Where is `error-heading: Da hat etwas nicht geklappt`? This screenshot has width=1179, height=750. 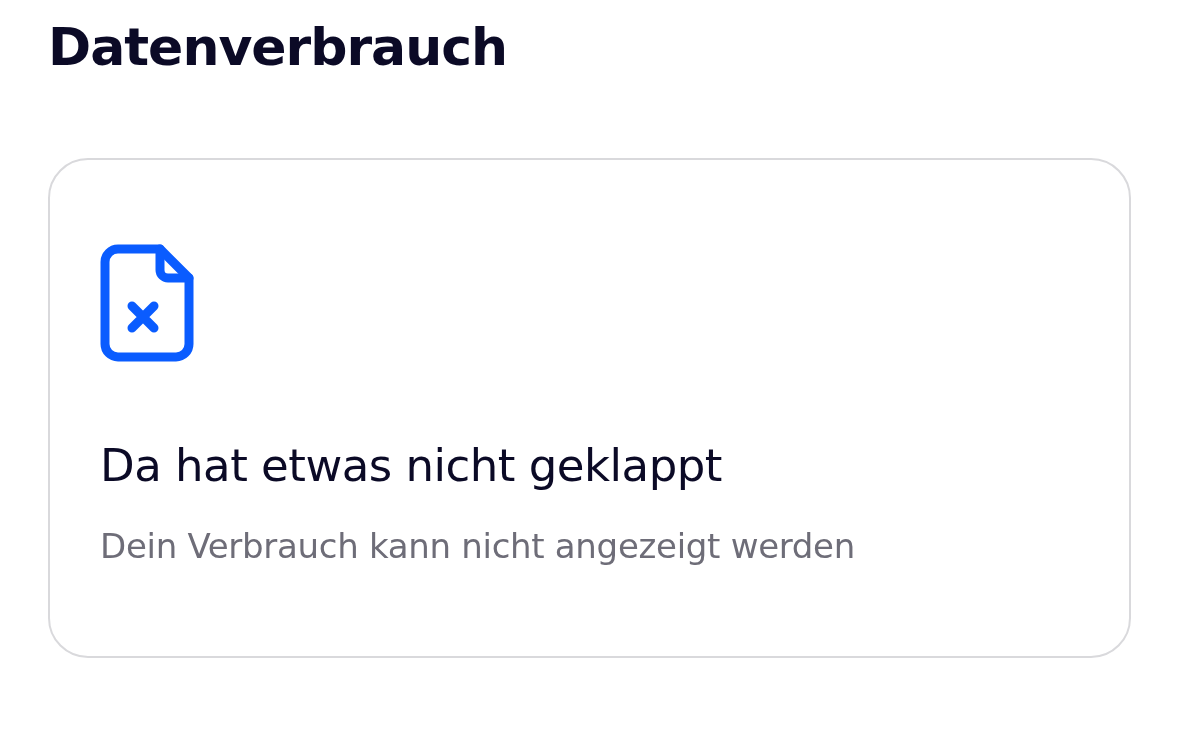 error-heading: Da hat etwas nicht geklappt is located at coordinates (411, 466).